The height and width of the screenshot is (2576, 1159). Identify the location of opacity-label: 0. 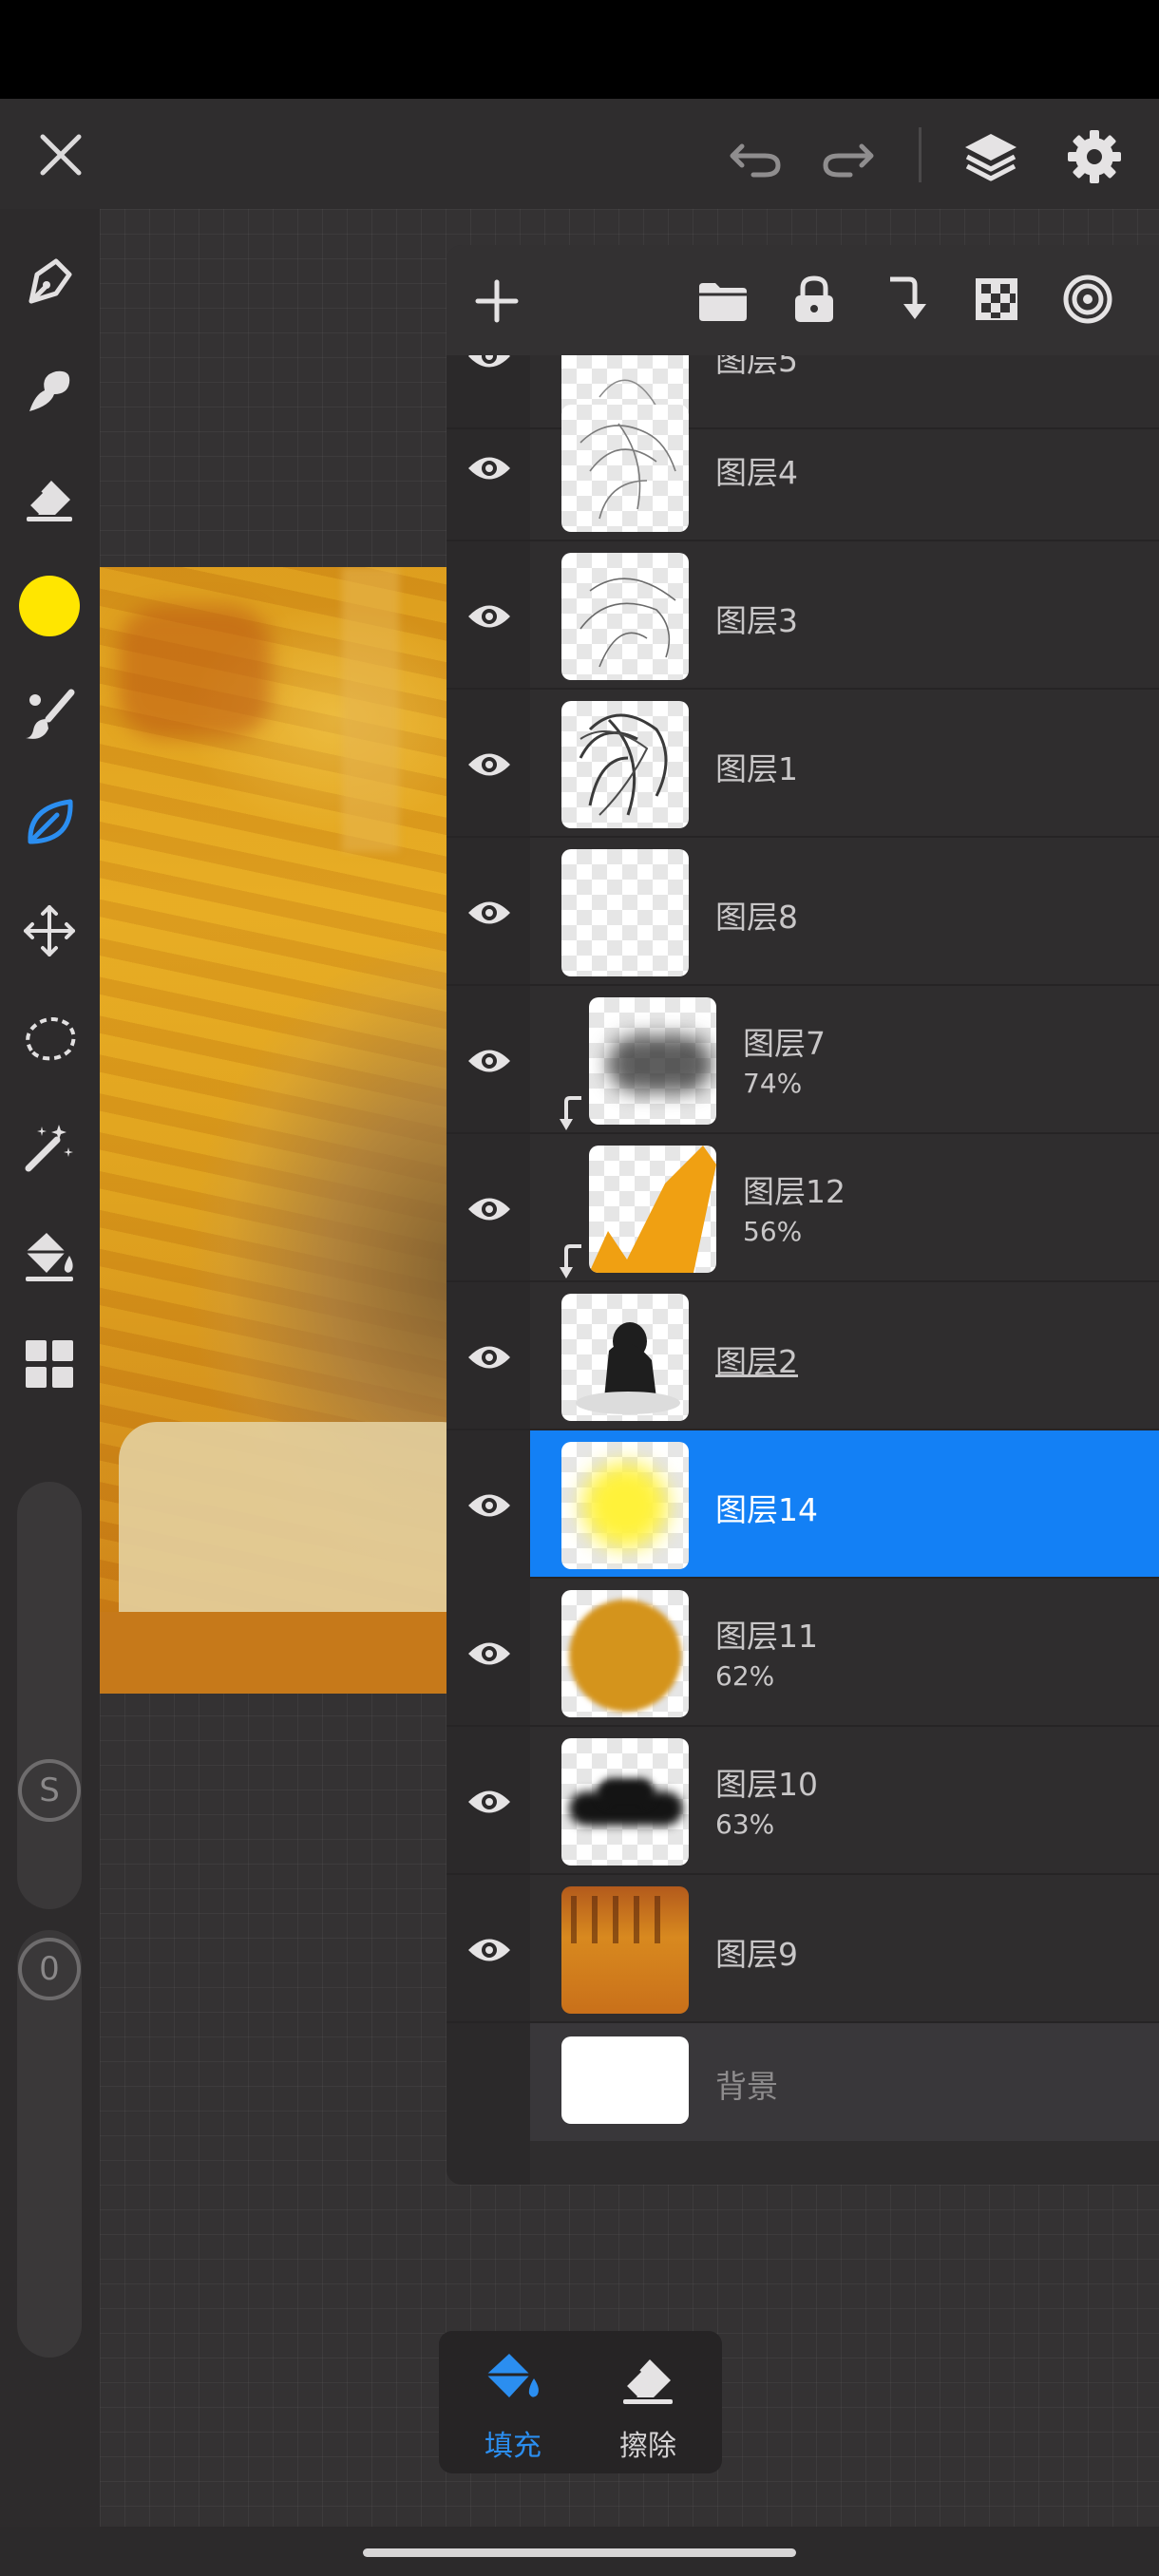
(49, 1969).